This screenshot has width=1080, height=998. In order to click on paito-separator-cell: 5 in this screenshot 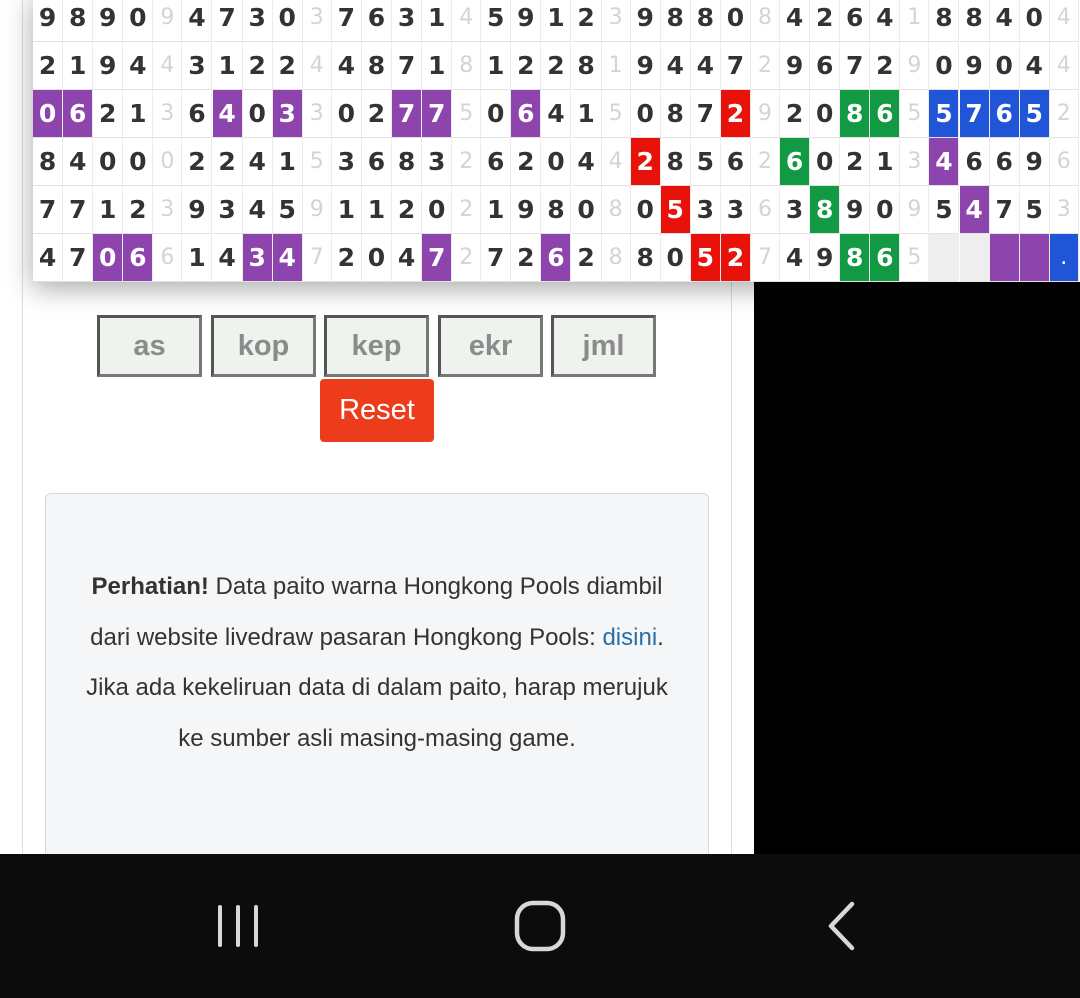, I will do `click(616, 114)`.